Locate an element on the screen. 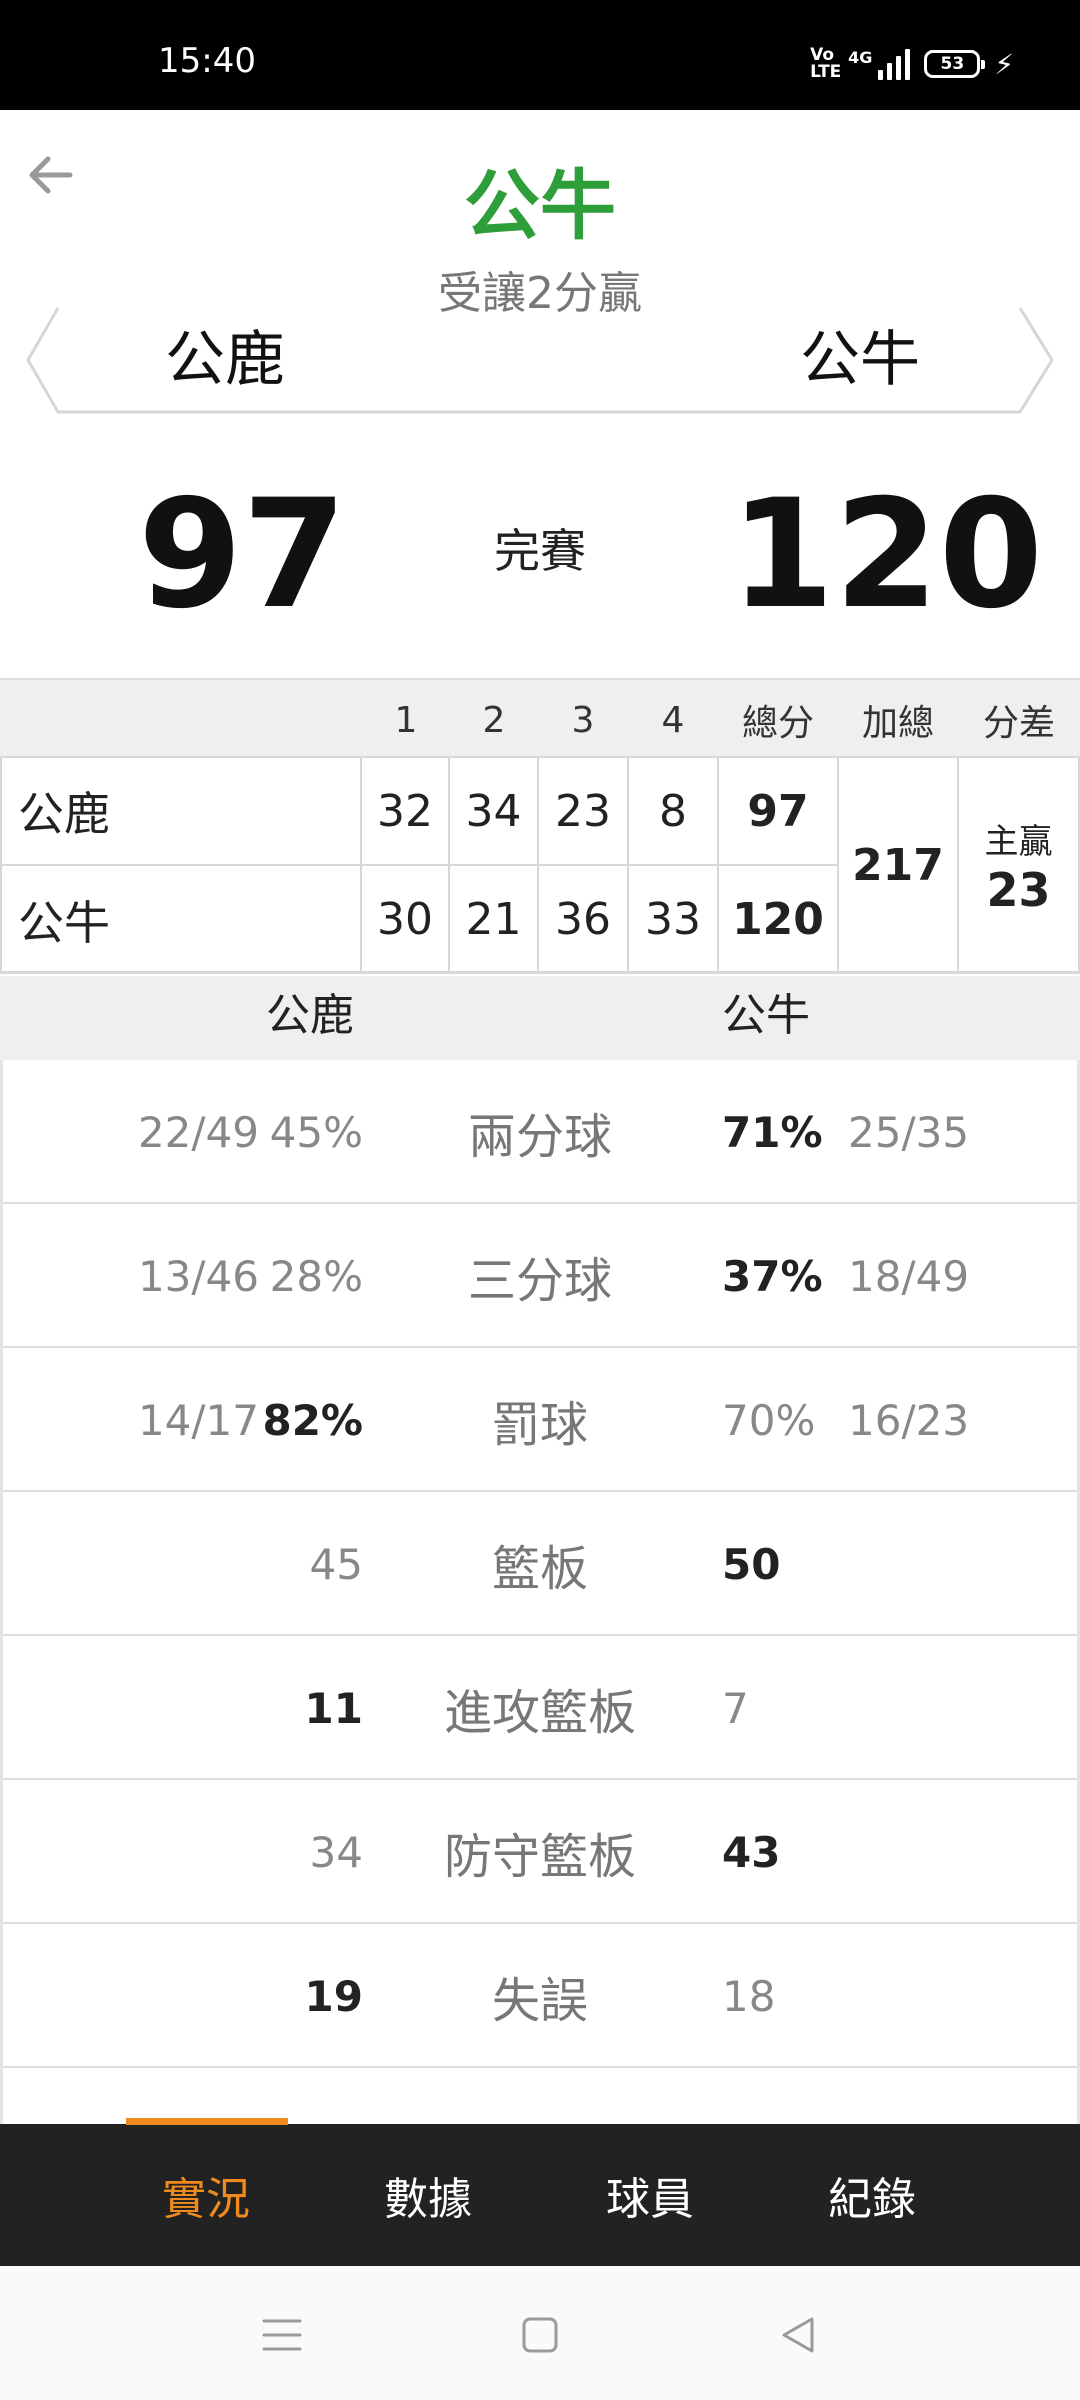  combined-total: 217 is located at coordinates (898, 865).